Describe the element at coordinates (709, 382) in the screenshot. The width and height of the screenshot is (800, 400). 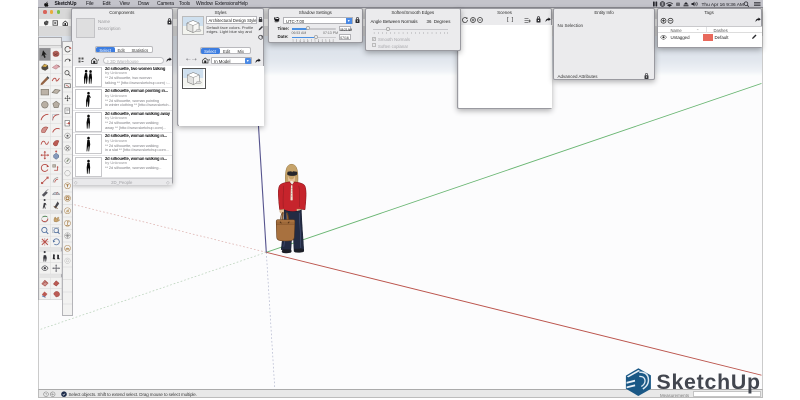
I see `svg-text: SketchUp` at that location.